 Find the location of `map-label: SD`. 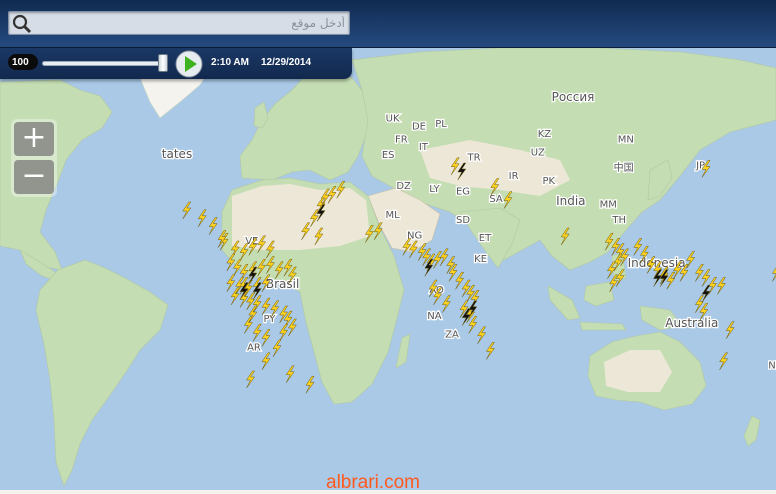

map-label: SD is located at coordinates (463, 220).